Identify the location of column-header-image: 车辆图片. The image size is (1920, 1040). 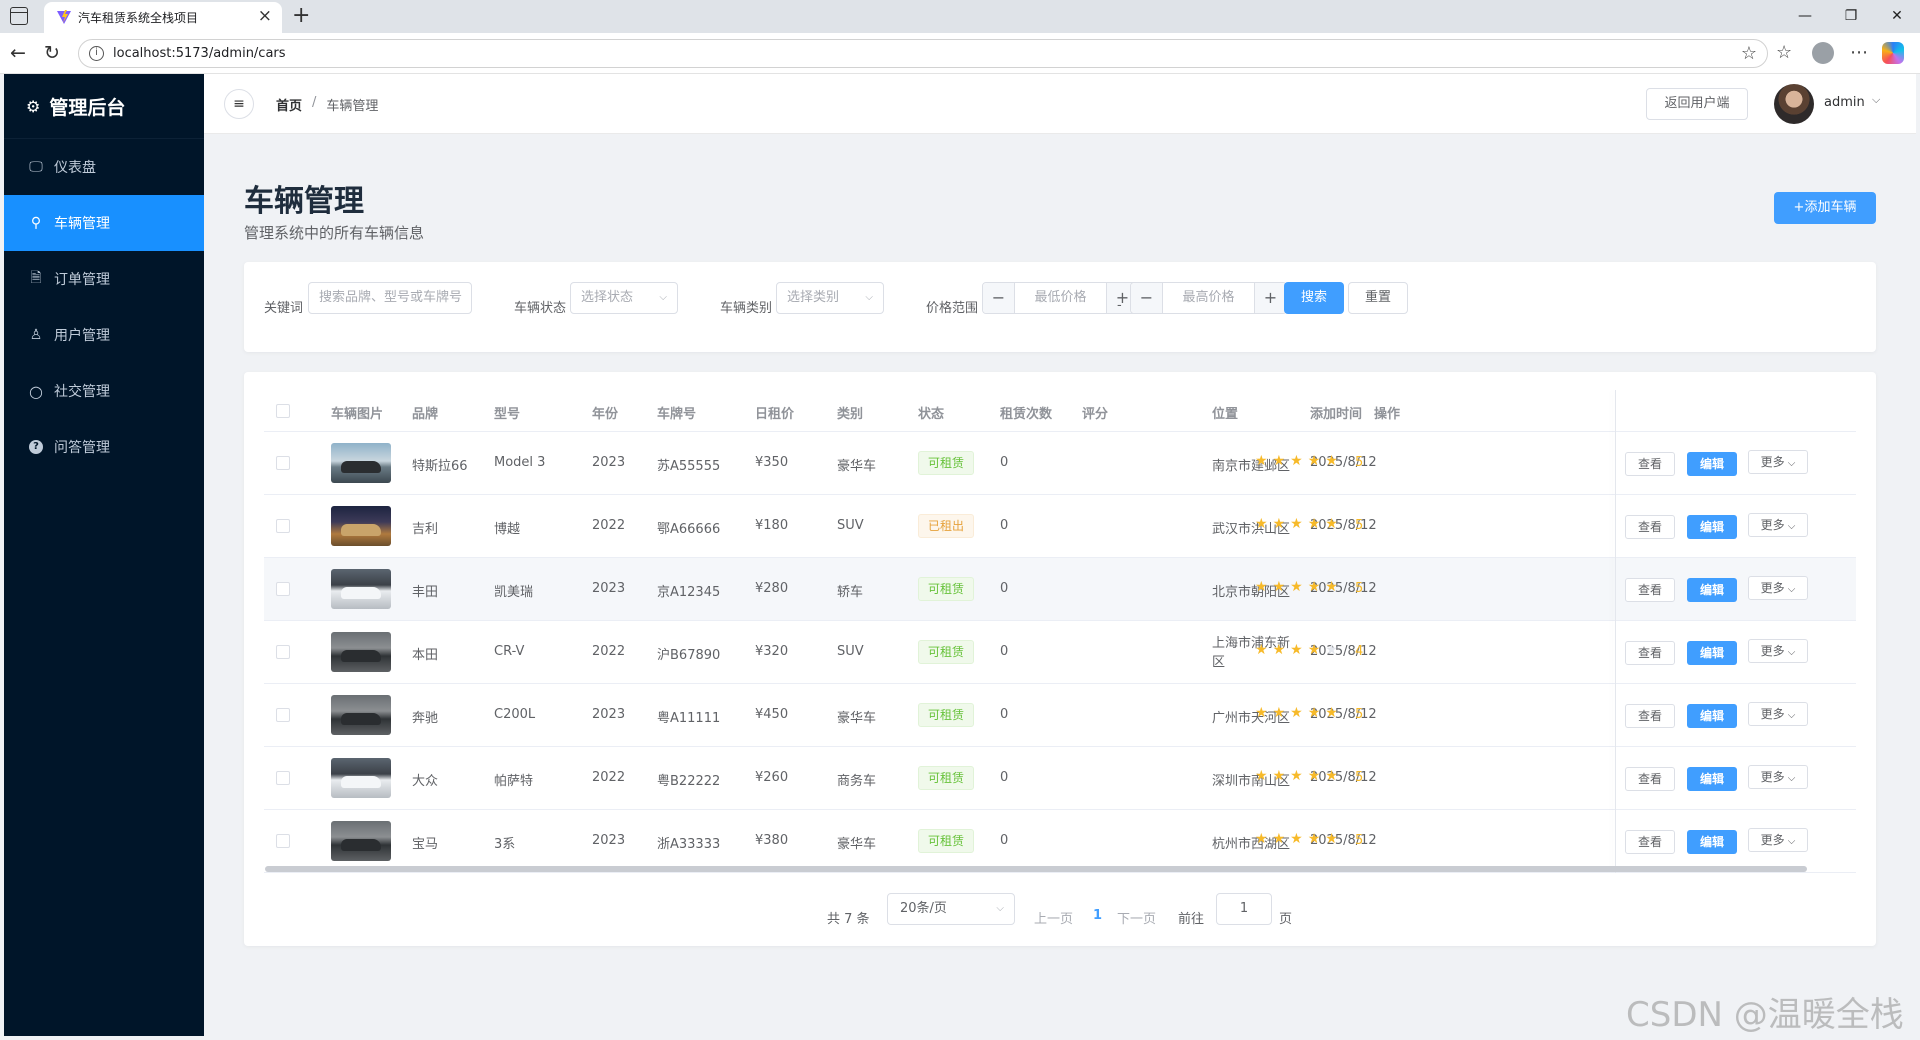
(357, 412).